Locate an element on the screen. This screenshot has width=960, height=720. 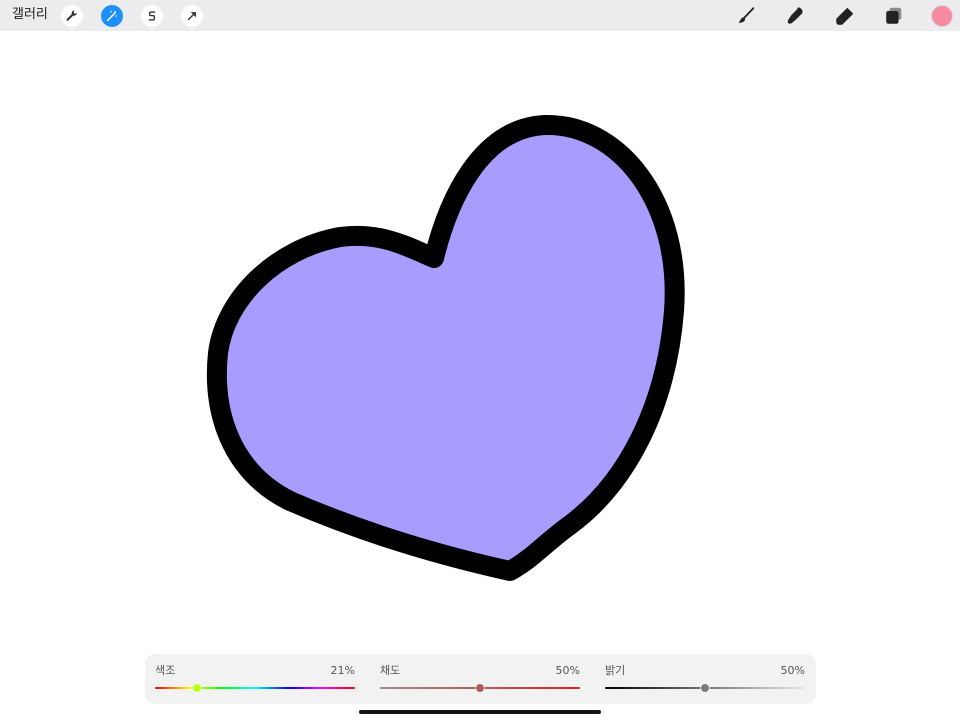
current-color-swatch is located at coordinates (942, 16).